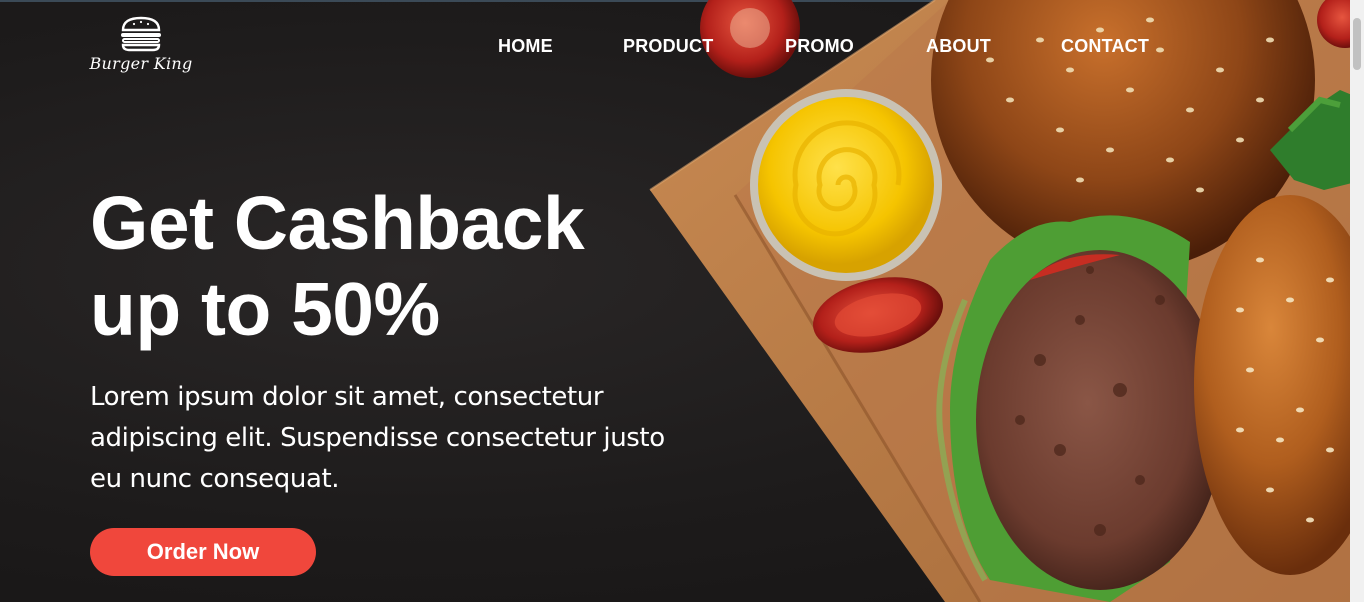  I want to click on scrollbar-thumb, so click(1357, 44).